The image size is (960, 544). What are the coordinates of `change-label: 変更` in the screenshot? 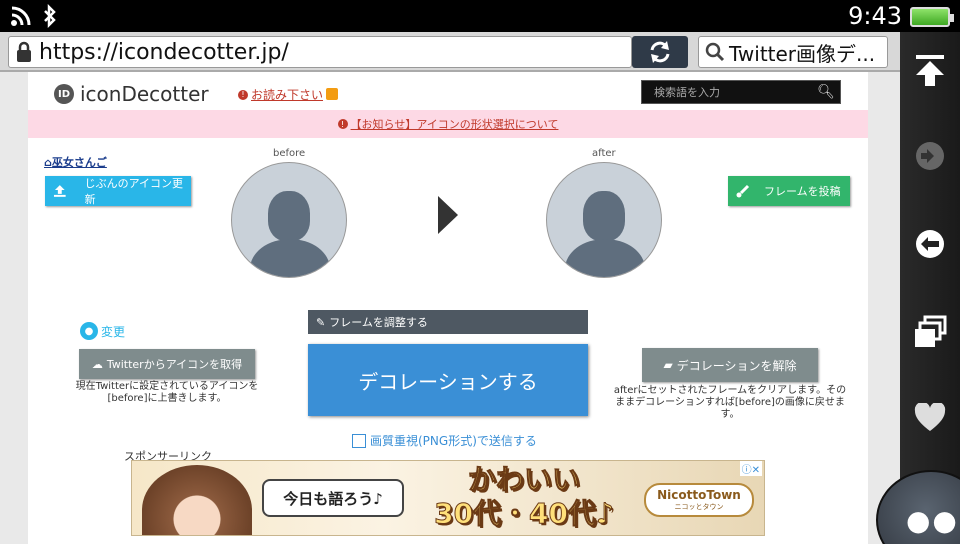 It's located at (113, 331).